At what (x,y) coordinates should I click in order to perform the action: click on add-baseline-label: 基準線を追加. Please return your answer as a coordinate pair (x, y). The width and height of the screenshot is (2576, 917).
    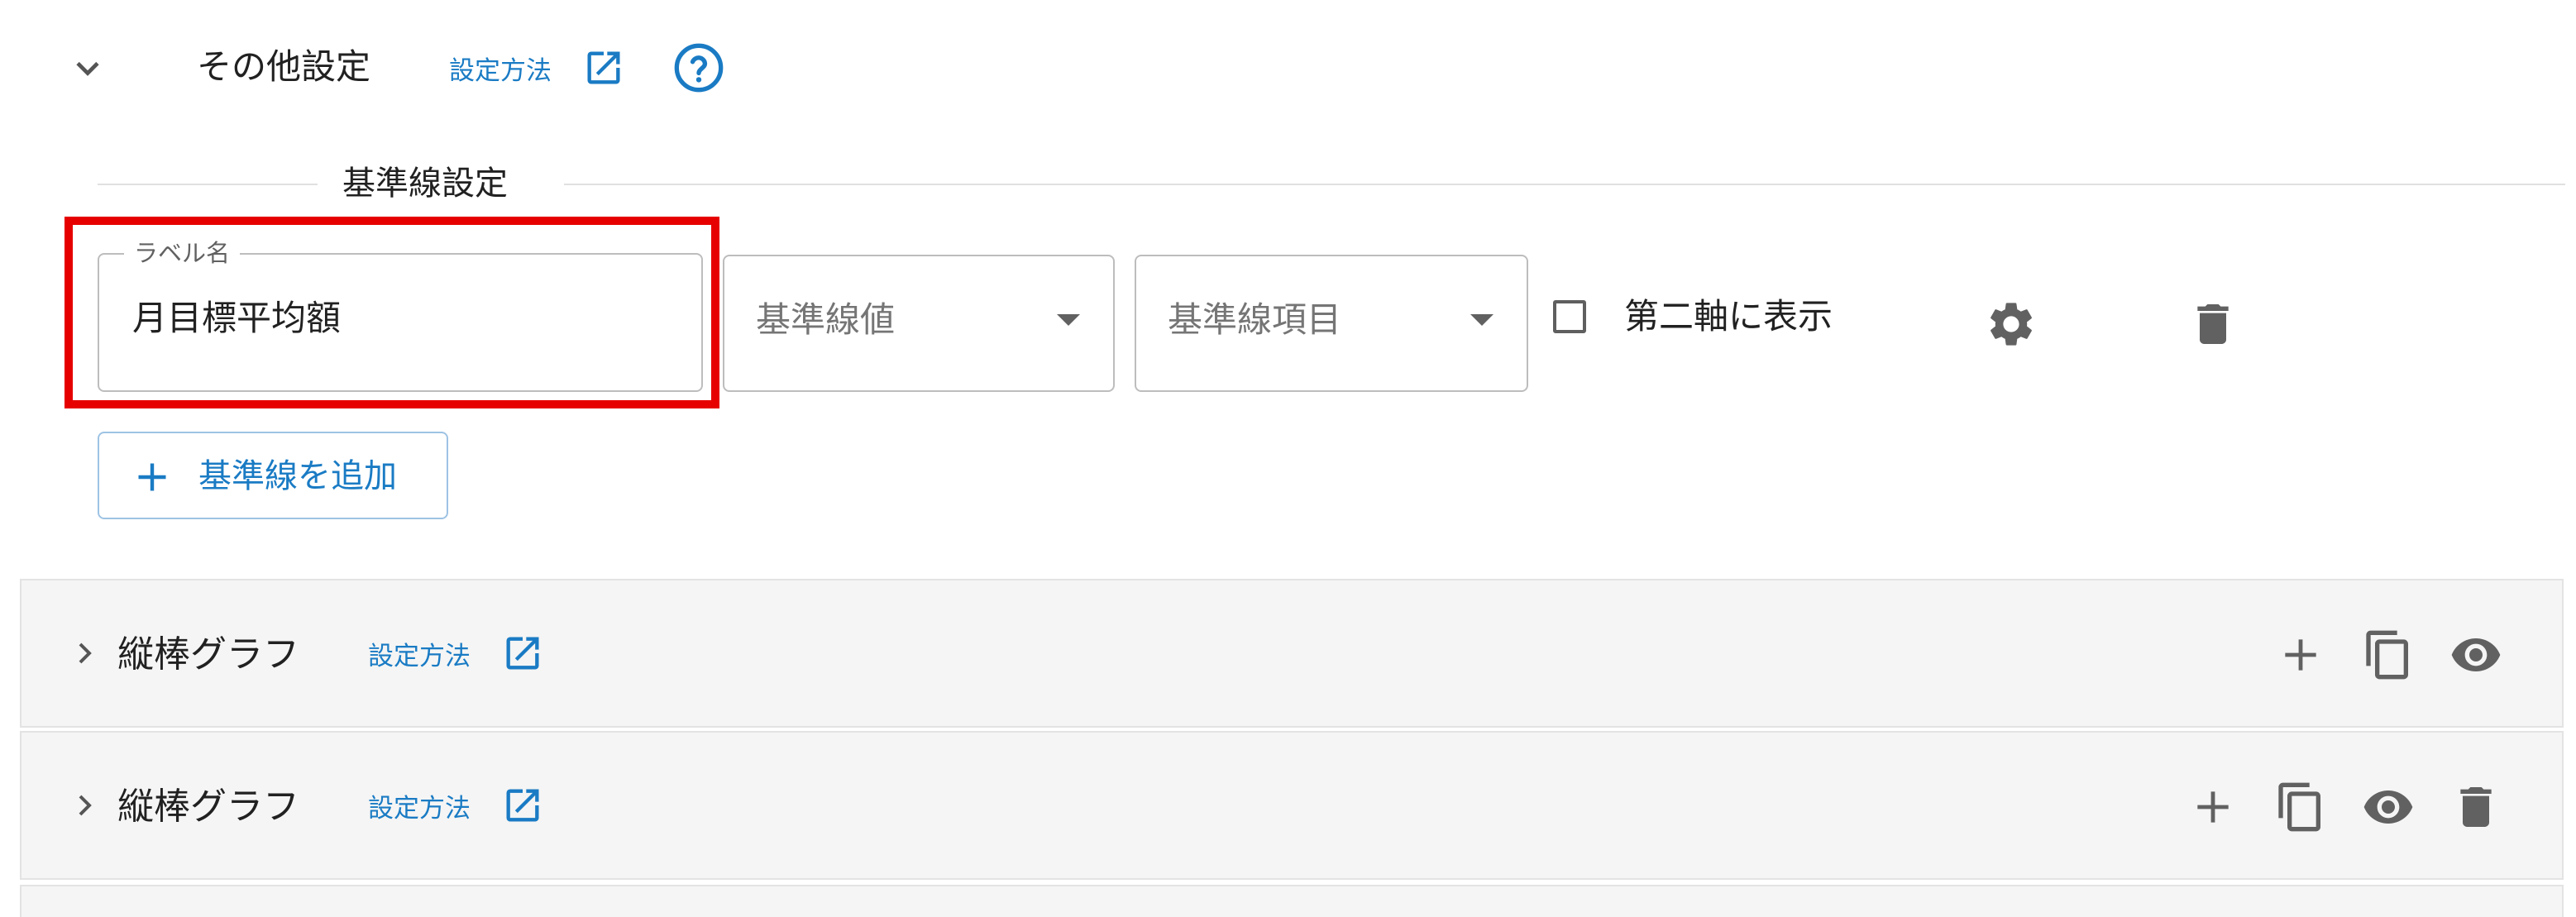
    Looking at the image, I should click on (297, 476).